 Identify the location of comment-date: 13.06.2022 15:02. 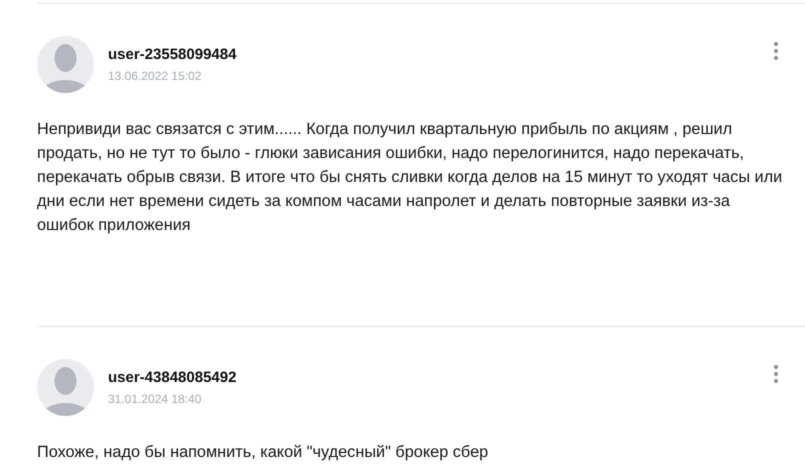
(155, 76).